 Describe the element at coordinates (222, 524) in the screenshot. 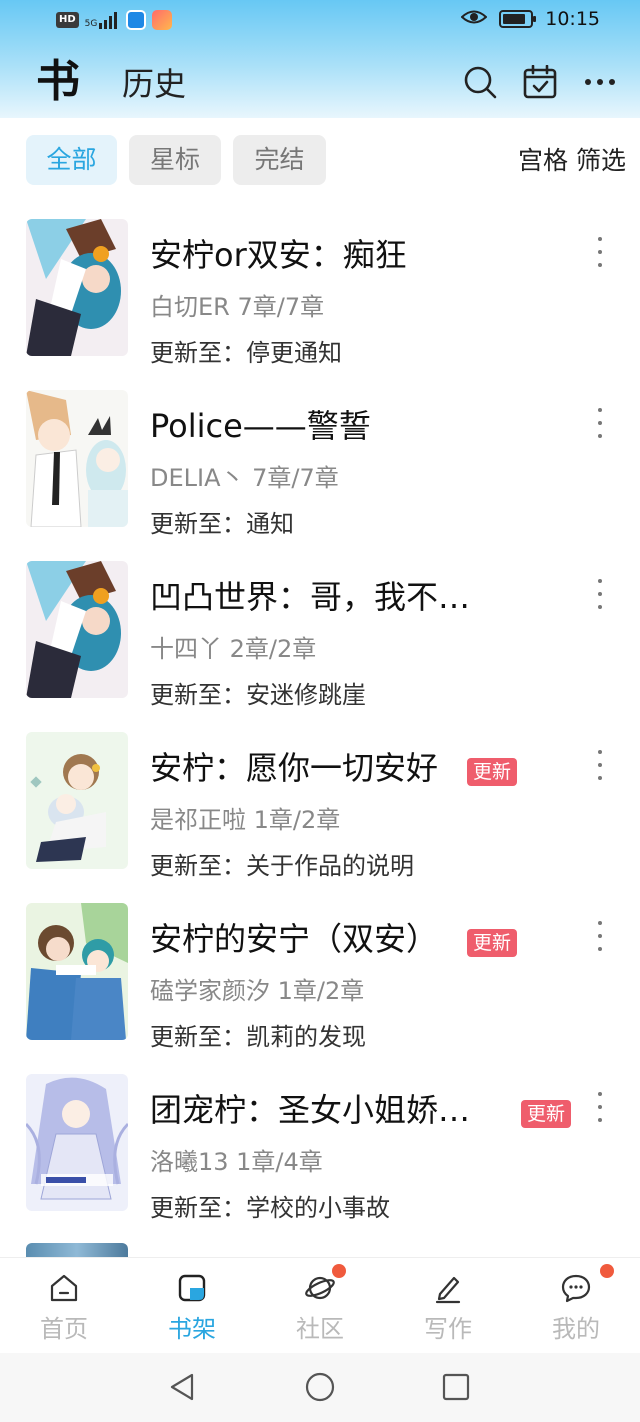

I see `book-update: 更新至：通知` at that location.